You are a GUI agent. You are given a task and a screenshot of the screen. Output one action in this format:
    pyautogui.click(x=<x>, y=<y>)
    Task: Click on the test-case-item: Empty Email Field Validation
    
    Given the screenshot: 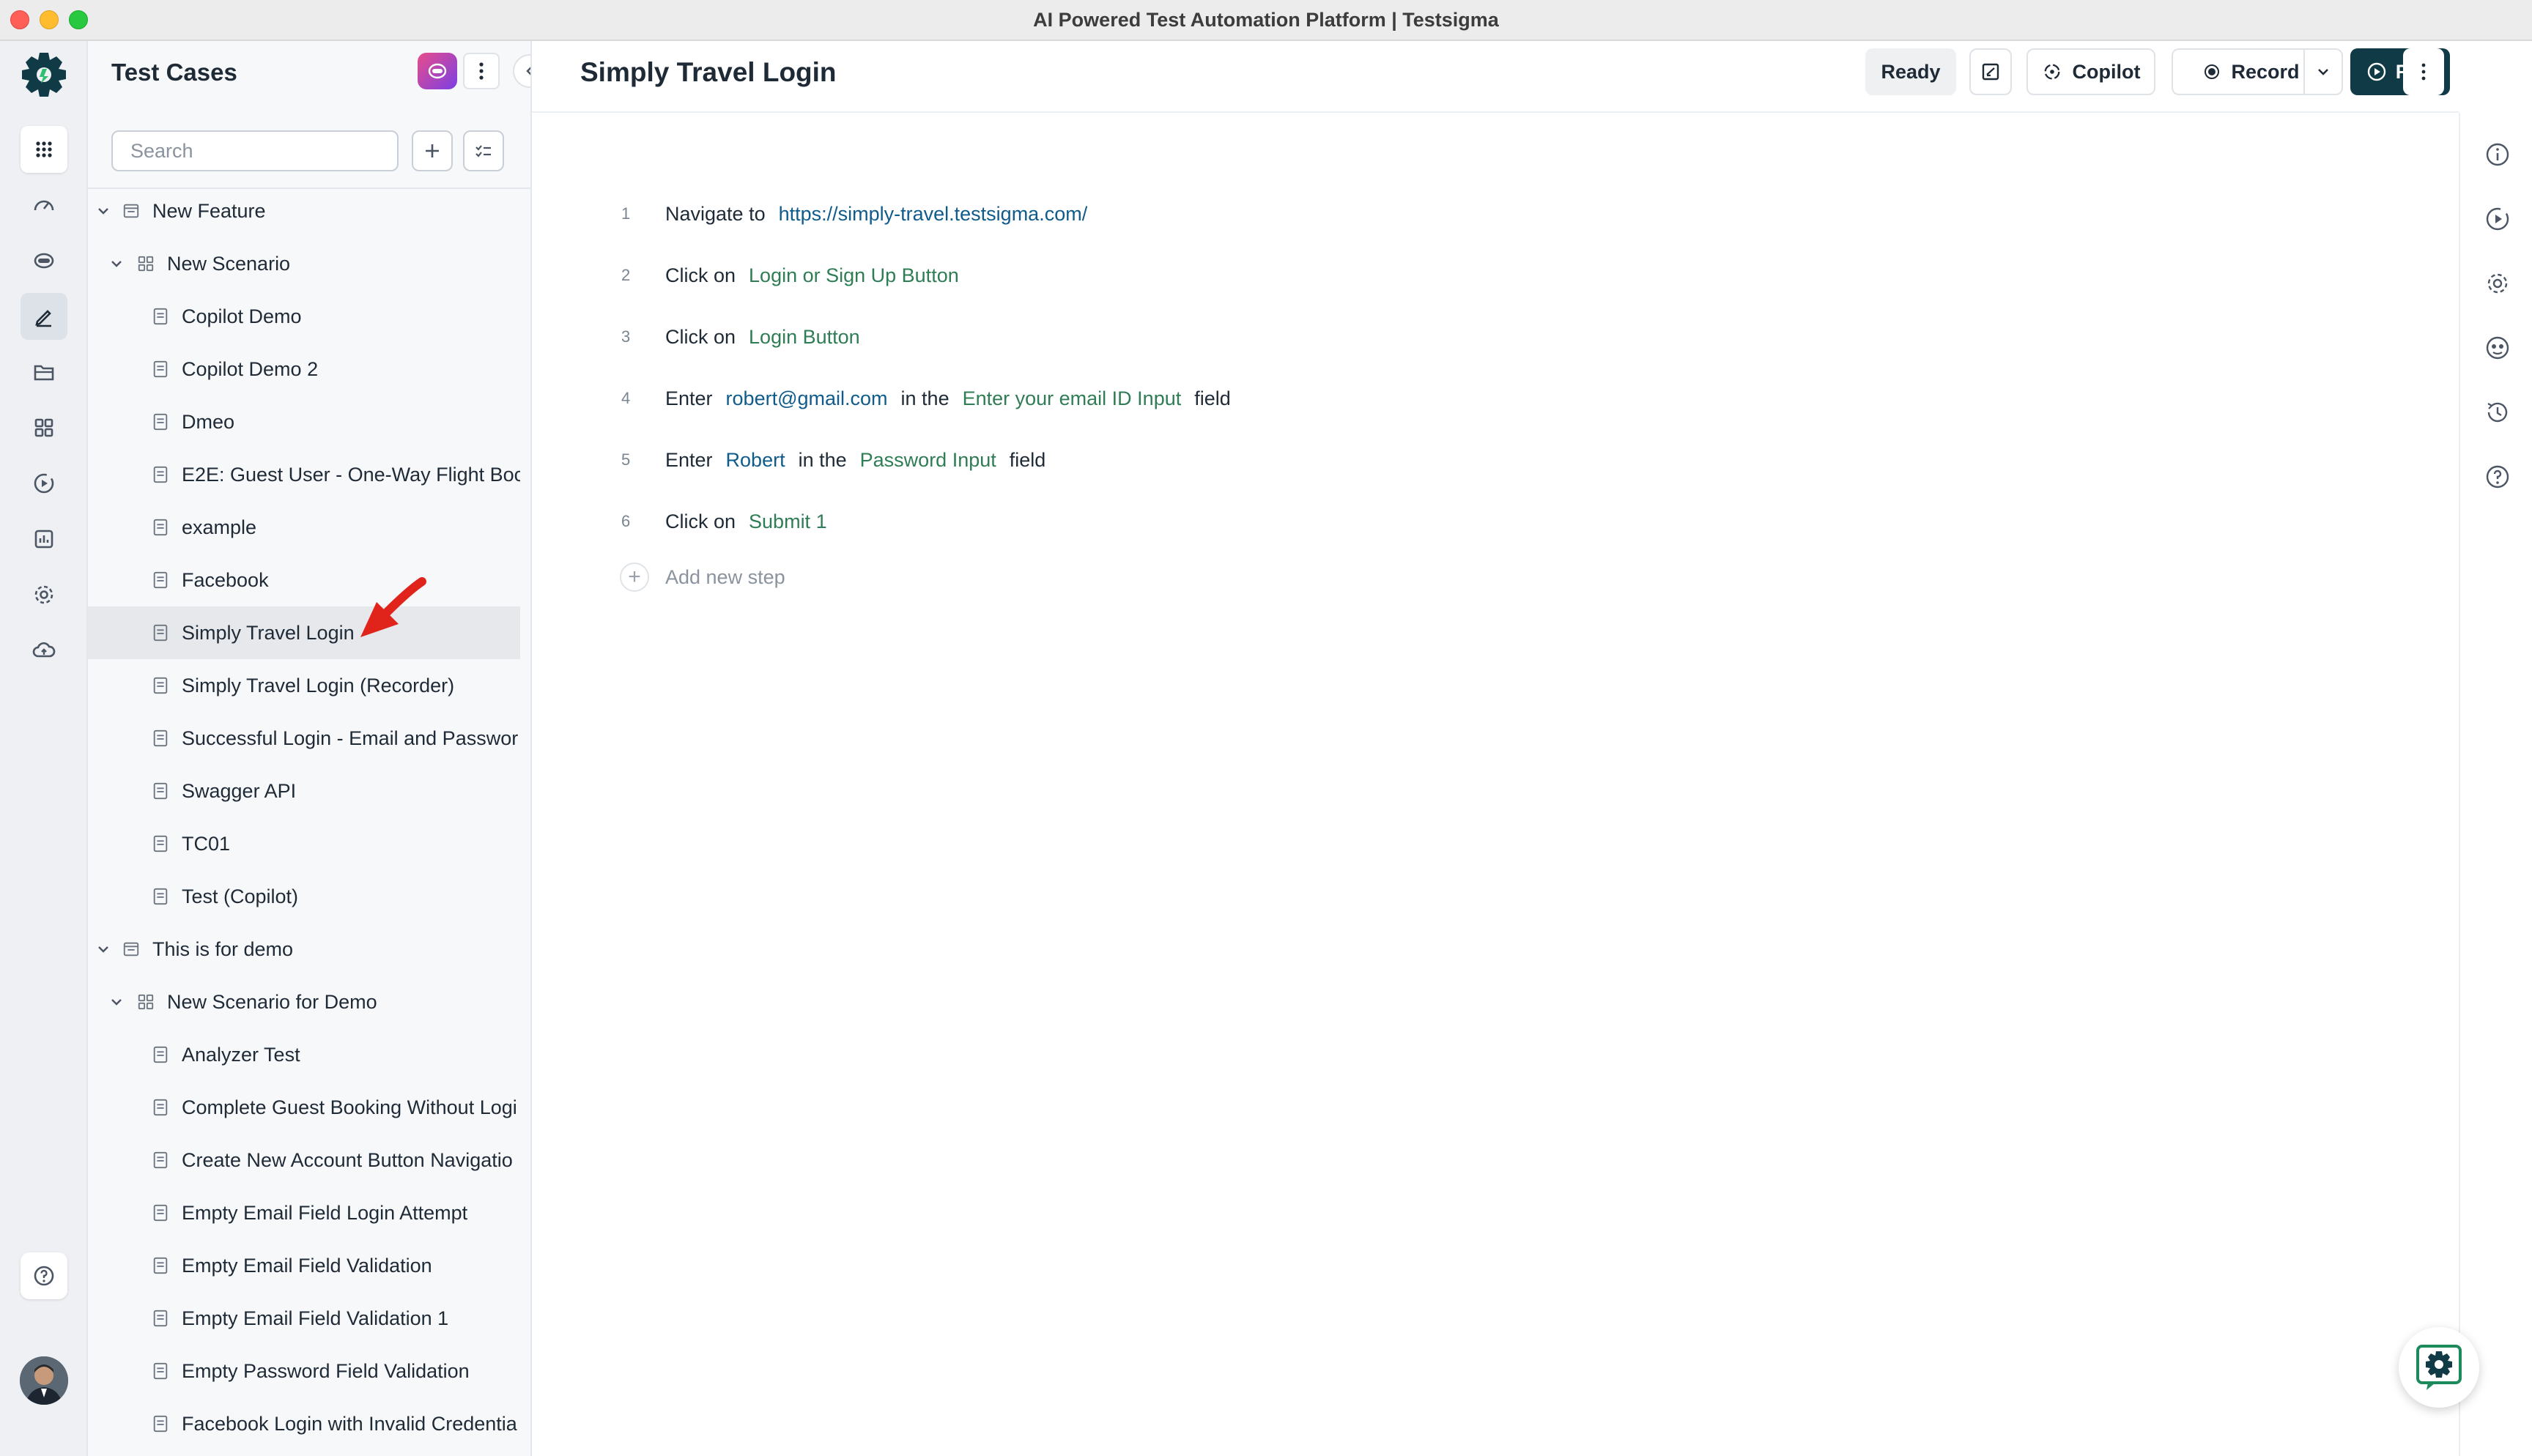 What is the action you would take?
    pyautogui.click(x=304, y=1265)
    